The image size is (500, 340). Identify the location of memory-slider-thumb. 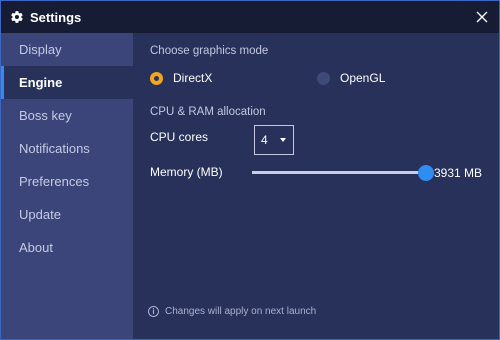
(426, 173).